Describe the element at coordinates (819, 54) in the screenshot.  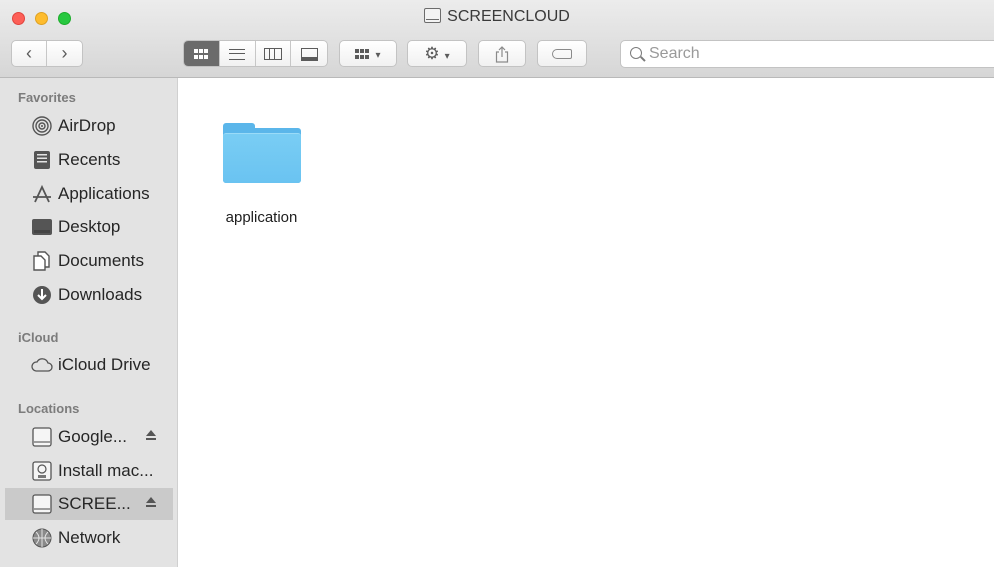
I see `search-input` at that location.